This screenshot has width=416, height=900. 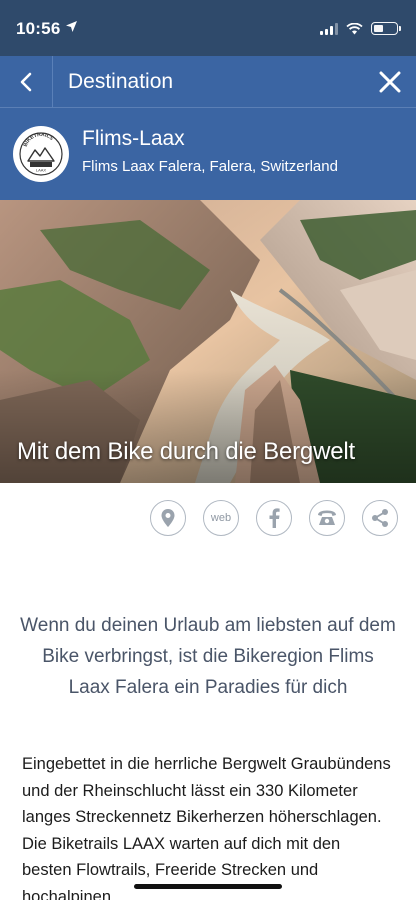 I want to click on destination-name: Flims-Laax, so click(x=133, y=138).